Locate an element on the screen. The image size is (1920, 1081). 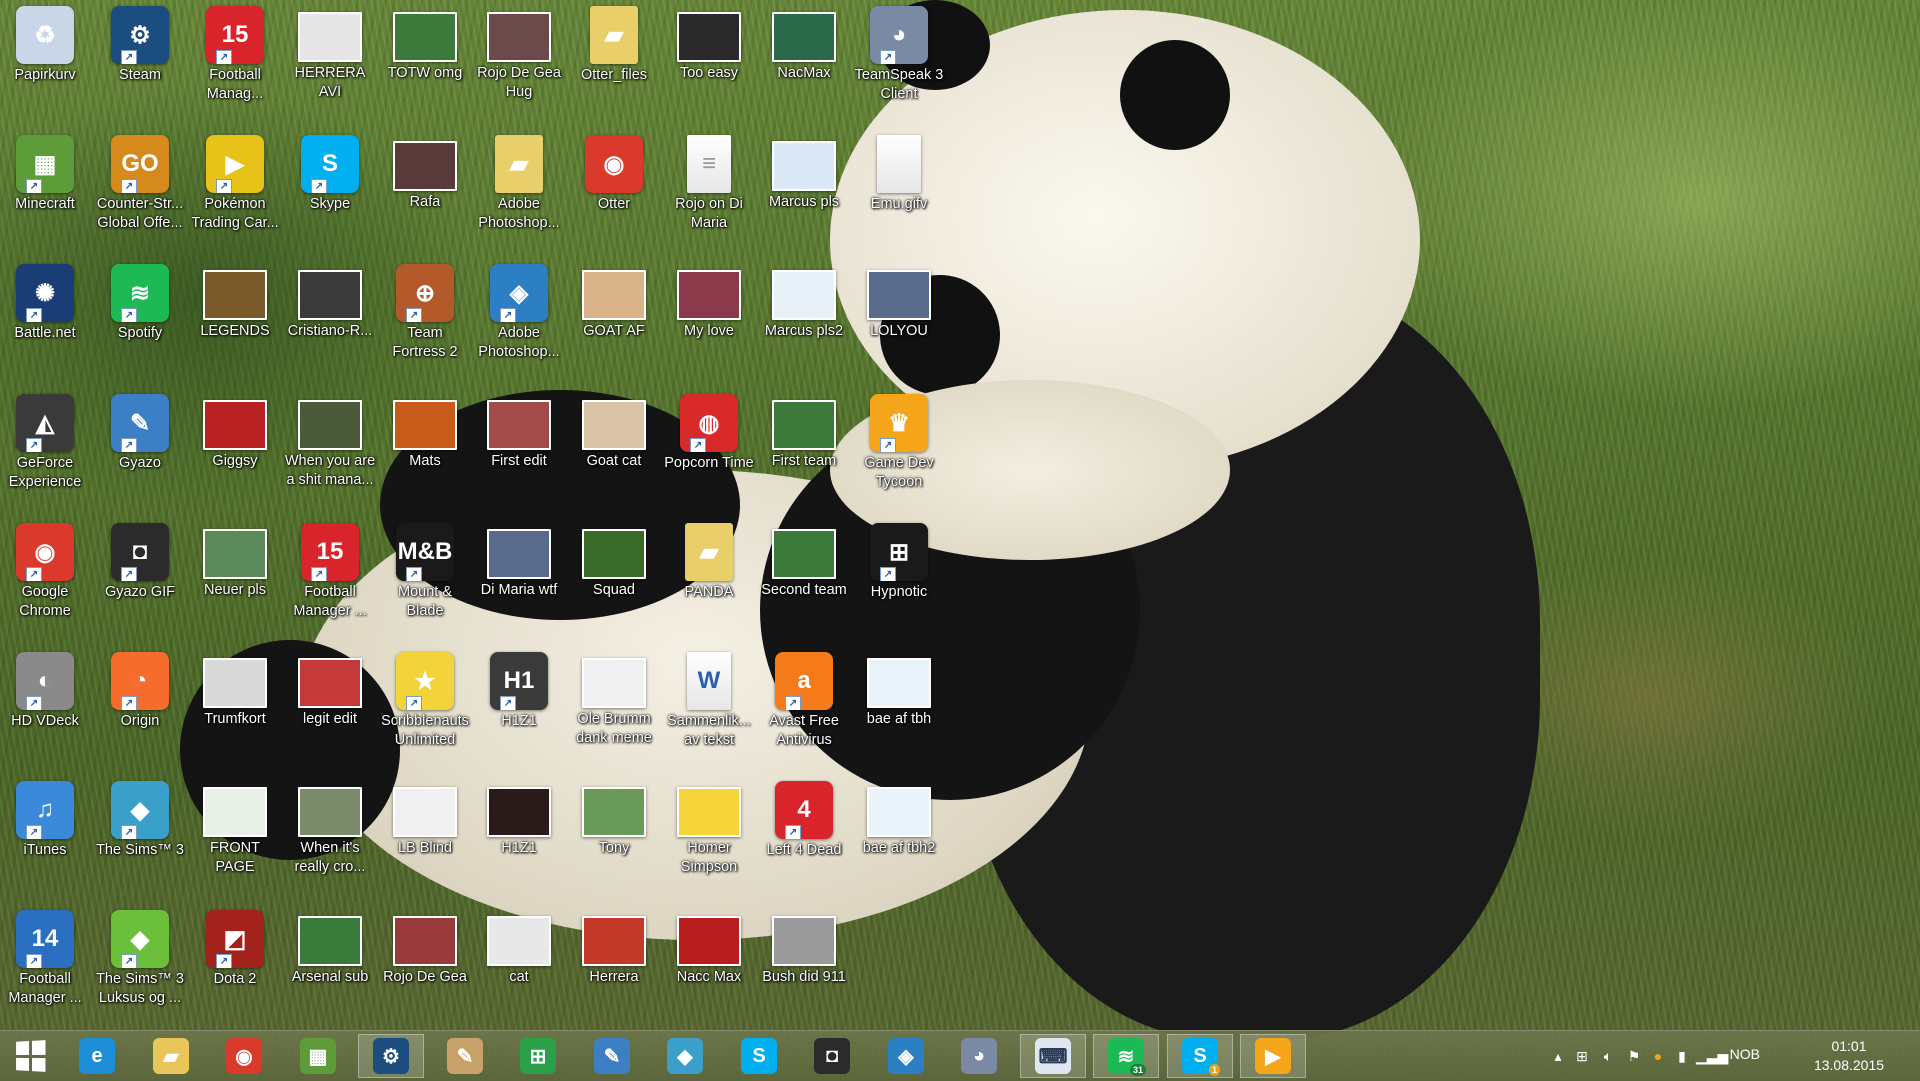
desktop-icon: Mats is located at coordinates (425, 450).